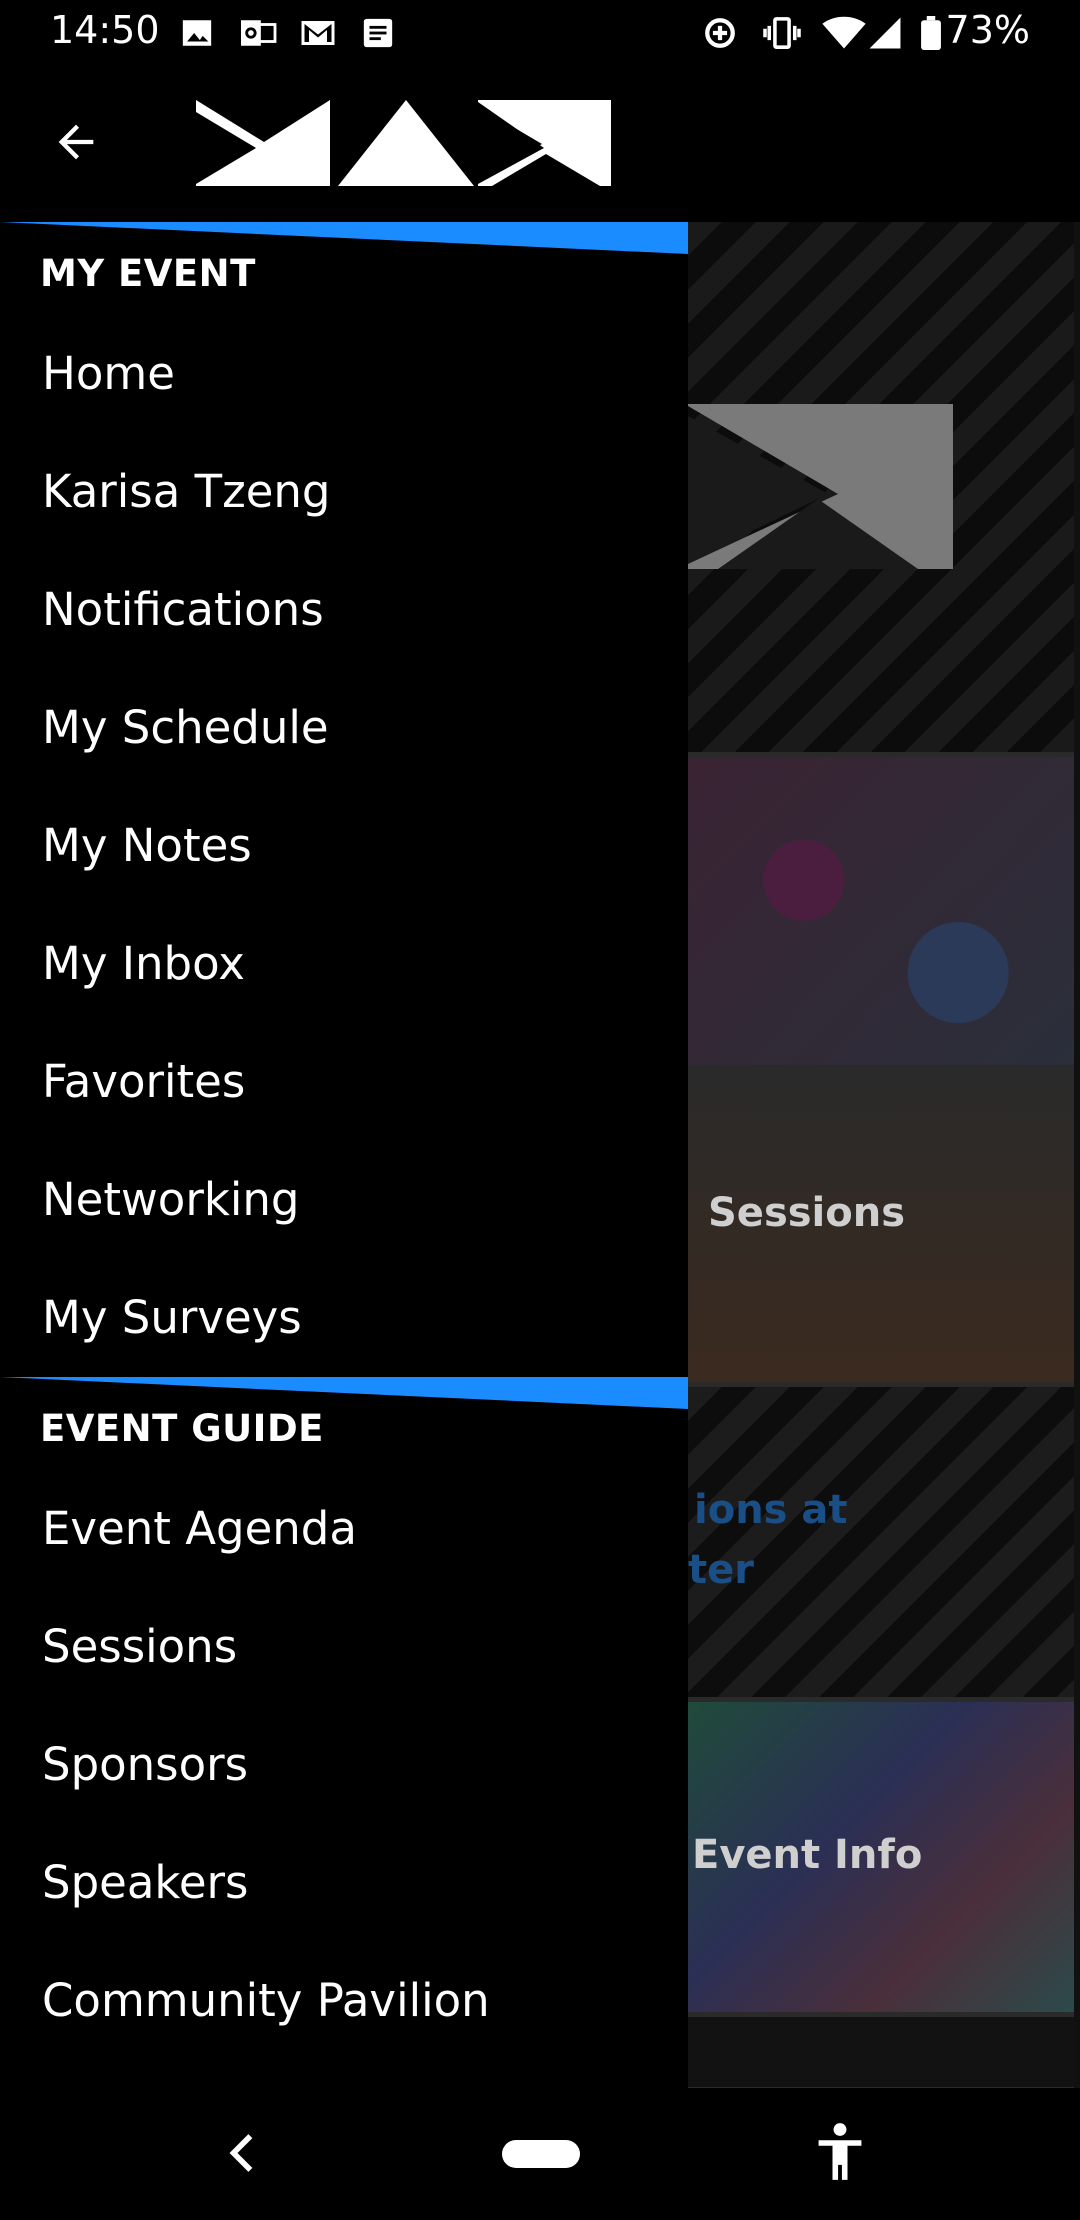  I want to click on status-bar: 14:50 73%, so click(540, 33).